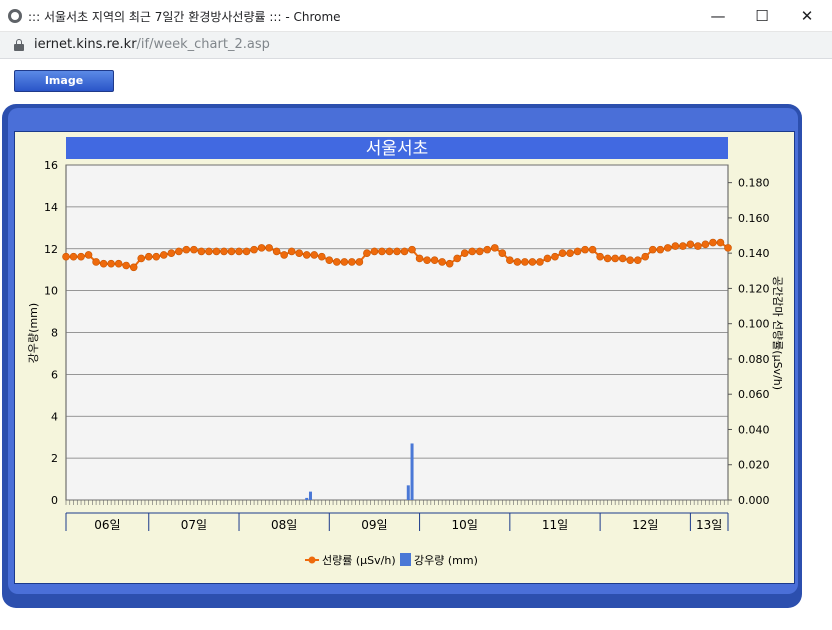  What do you see at coordinates (51, 291) in the screenshot?
I see `left-tick-label: 10` at bounding box center [51, 291].